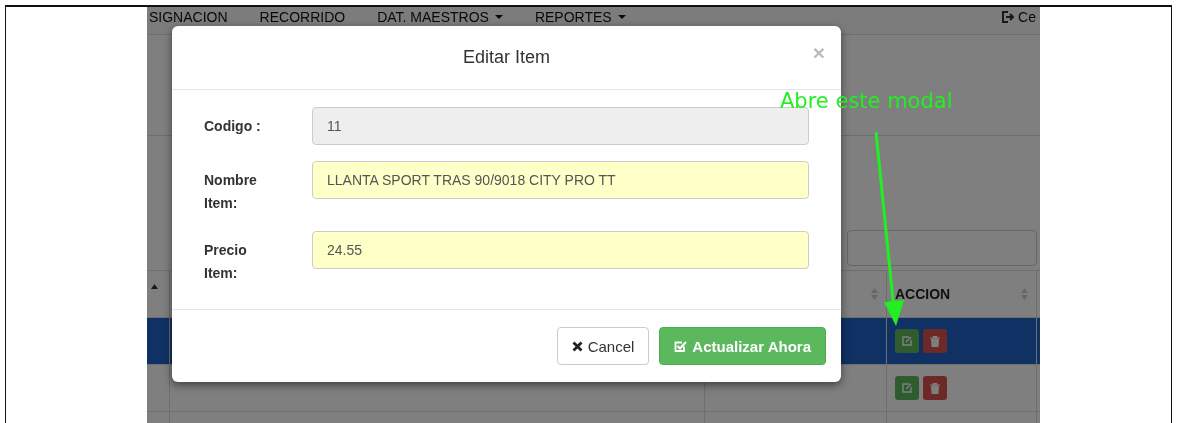 The width and height of the screenshot is (1179, 423). Describe the element at coordinates (302, 17) in the screenshot. I see `nav-link: RECORRIDO` at that location.